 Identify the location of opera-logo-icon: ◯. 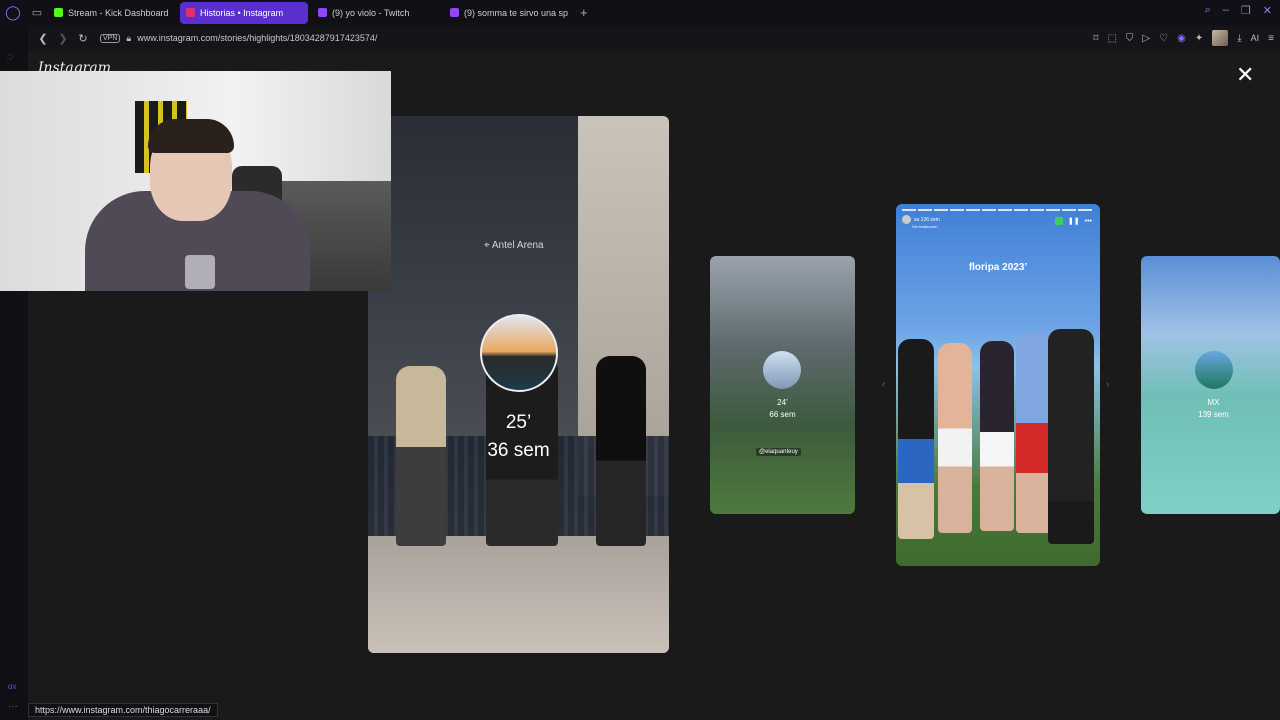
(13, 12).